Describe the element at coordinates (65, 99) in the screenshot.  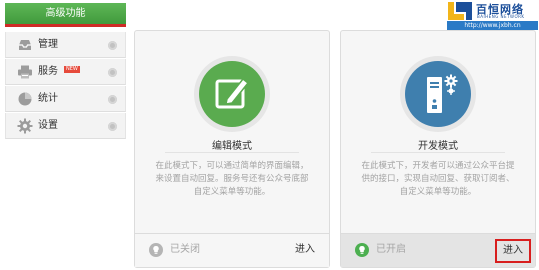
I see `sidebar-item-statistics: 统计` at that location.